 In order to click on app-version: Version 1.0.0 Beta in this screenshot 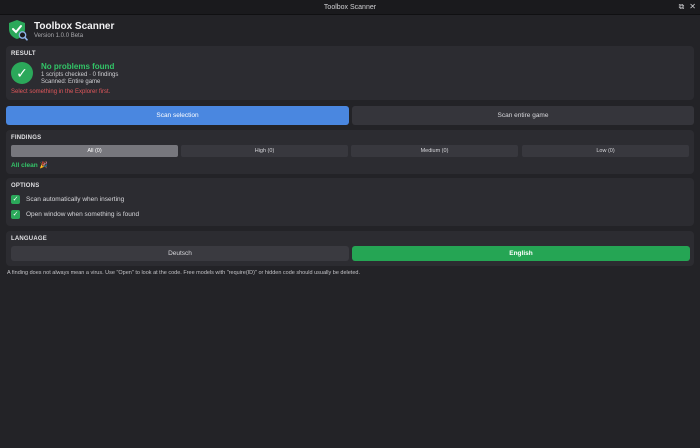, I will do `click(59, 36)`.